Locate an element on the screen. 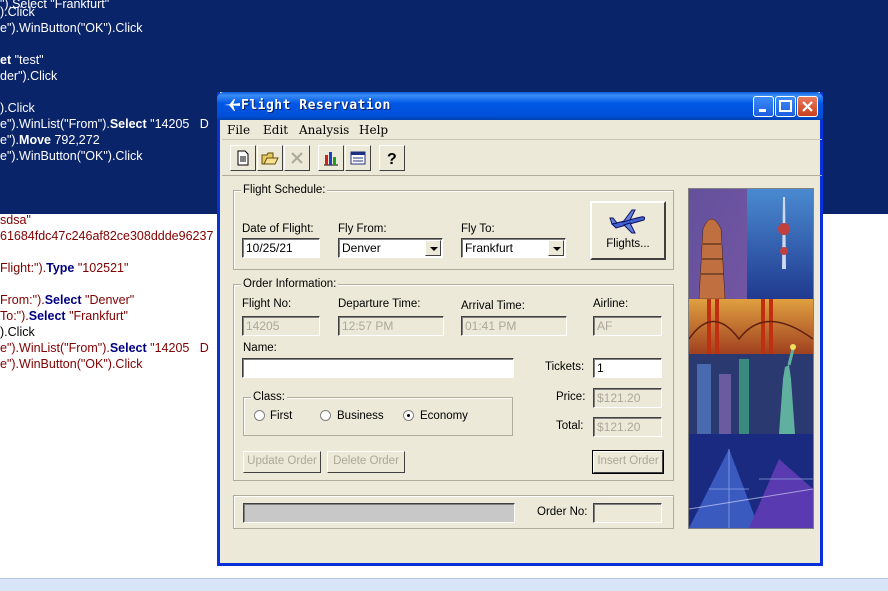 The image size is (888, 591). fly-from-dropdown: Denver is located at coordinates (390, 248).